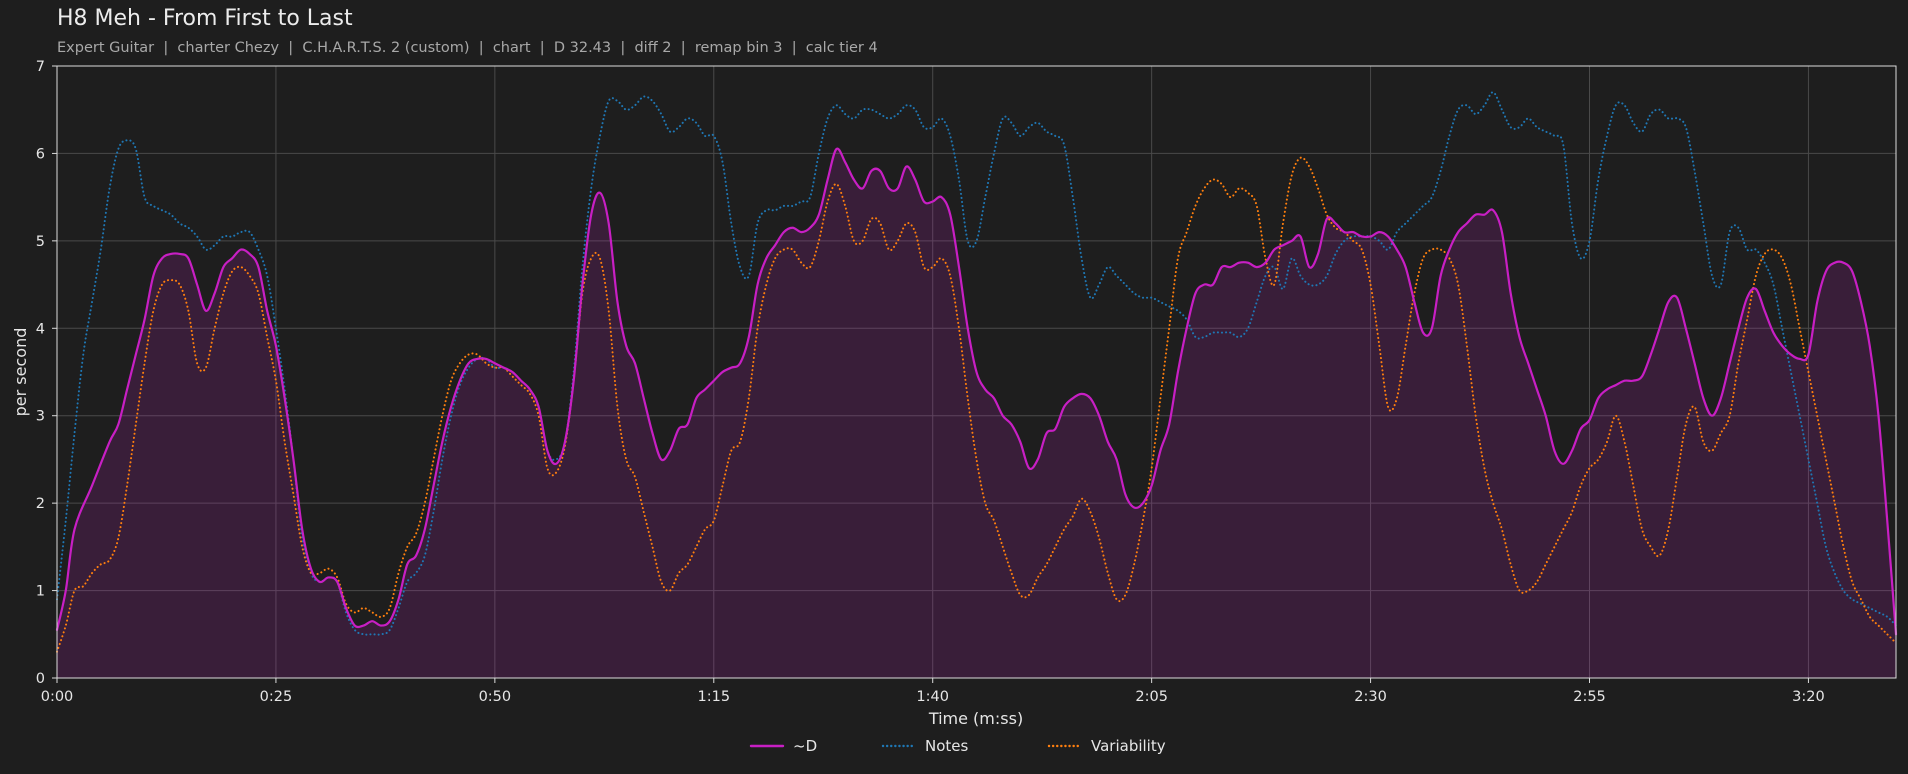  I want to click on legend: ~D Notes Variability, so click(957, 746).